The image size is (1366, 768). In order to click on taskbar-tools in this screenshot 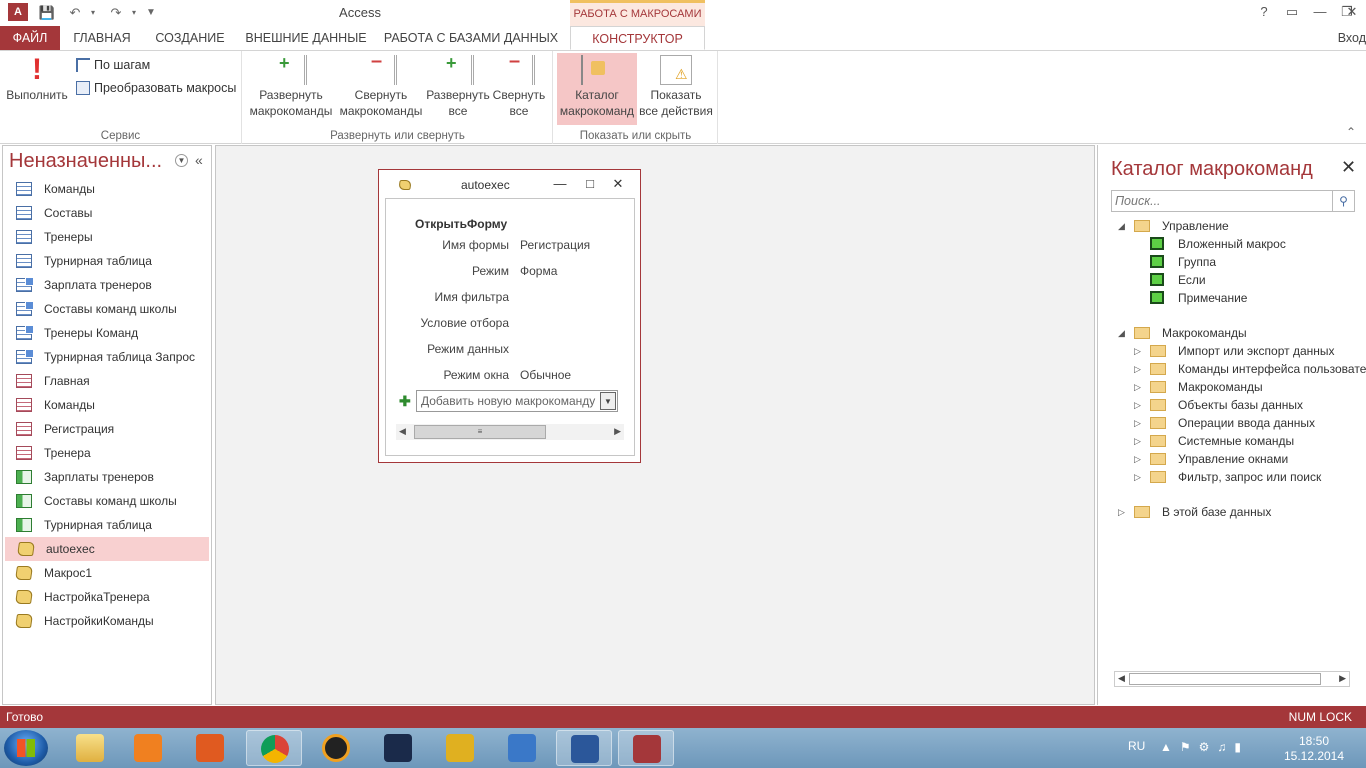, I will do `click(460, 748)`.